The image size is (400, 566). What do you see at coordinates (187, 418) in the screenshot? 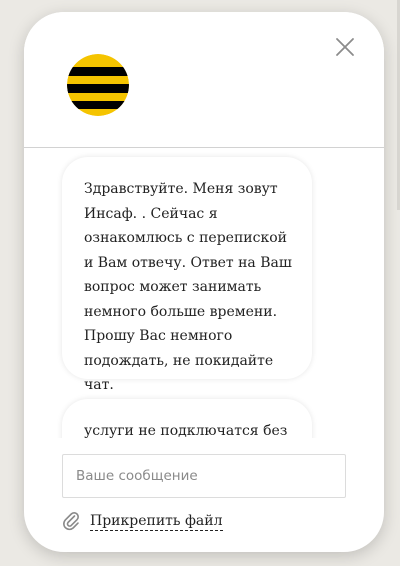
I see `operator-message: услуги не подключатся без` at bounding box center [187, 418].